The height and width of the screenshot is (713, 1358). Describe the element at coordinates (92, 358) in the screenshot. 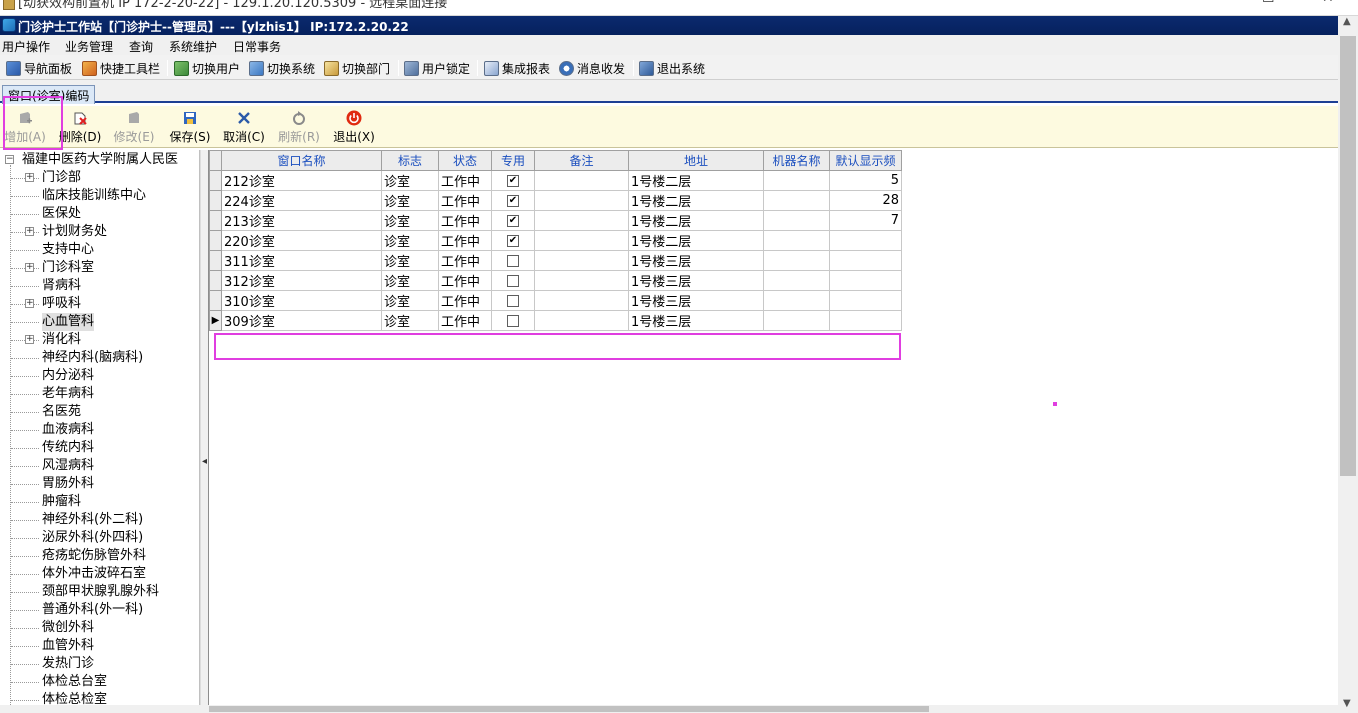

I see `tree-item: 神经内科(脑病科)` at that location.